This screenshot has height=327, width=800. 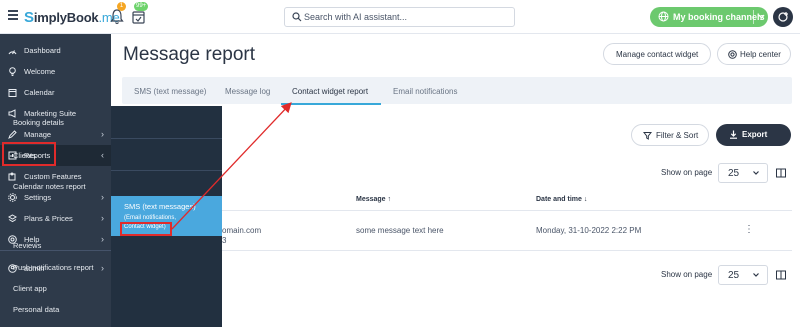 I want to click on tab-contact-widget-report: Contact widget report, so click(x=330, y=91).